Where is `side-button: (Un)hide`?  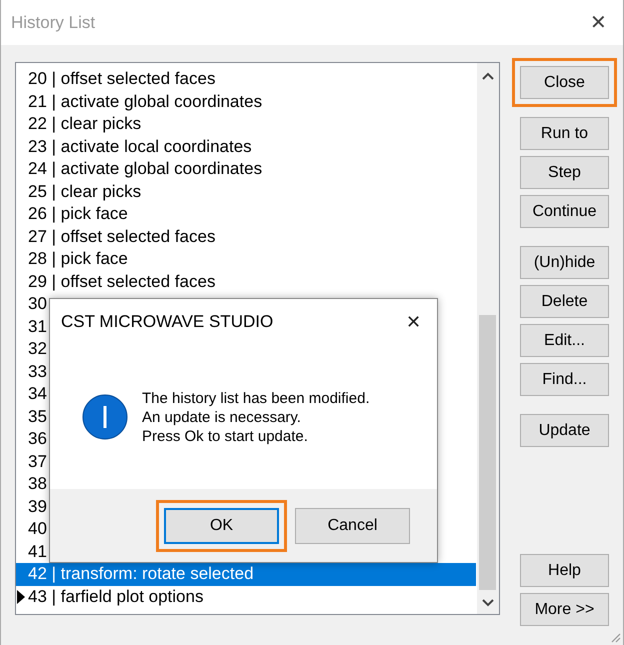 side-button: (Un)hide is located at coordinates (564, 262).